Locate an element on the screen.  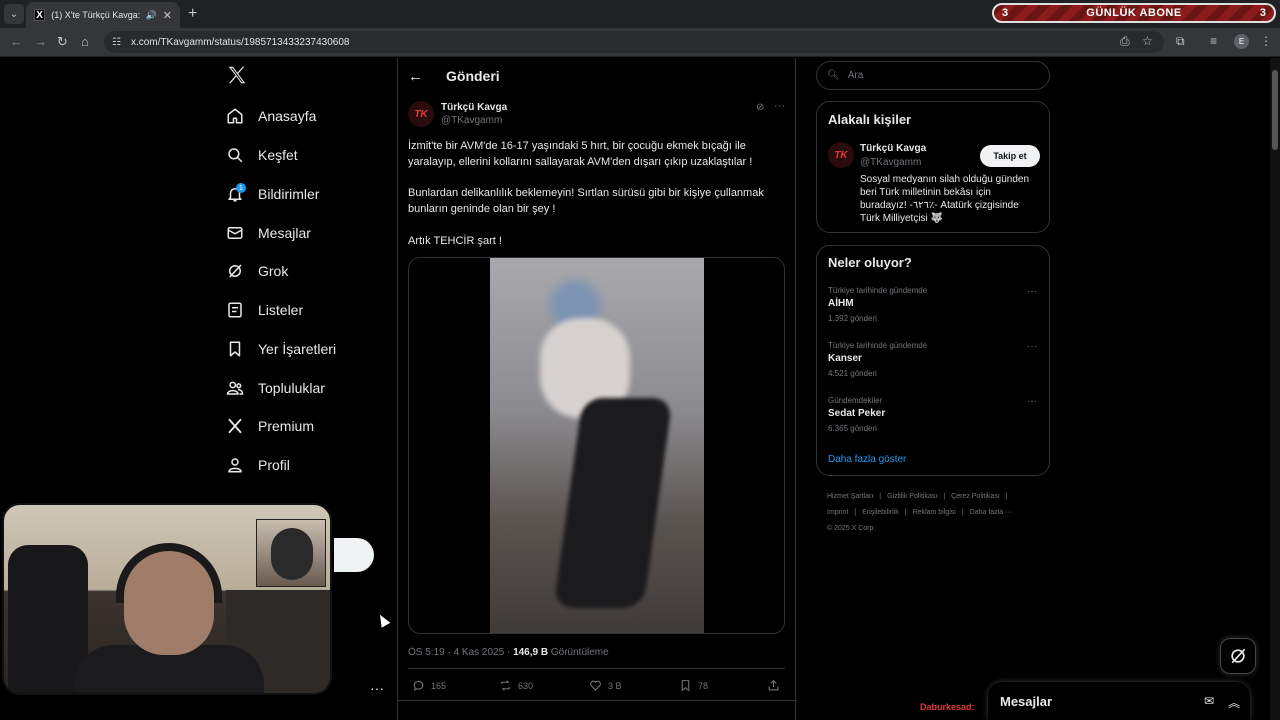
mail-icon is located at coordinates (235, 233).